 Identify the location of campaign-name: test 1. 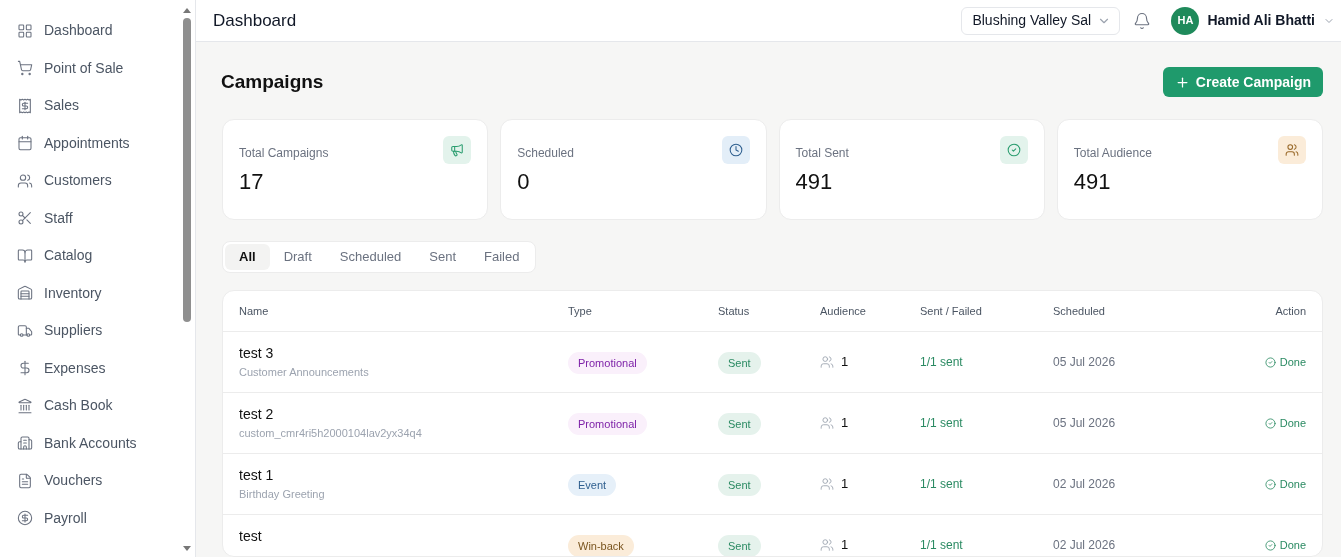
(257, 475).